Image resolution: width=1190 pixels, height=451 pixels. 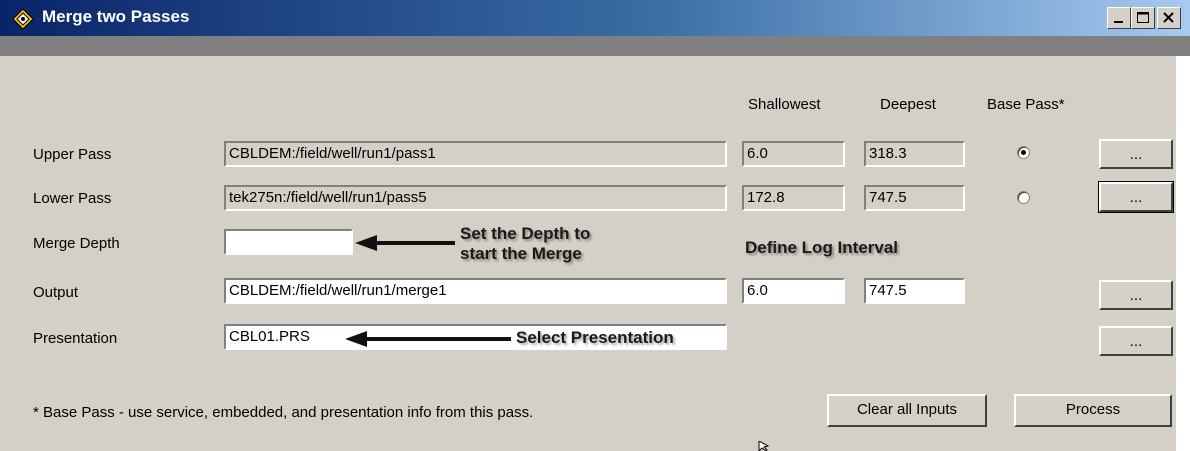 I want to click on base-pass-header: Base Pass*, so click(x=1026, y=104).